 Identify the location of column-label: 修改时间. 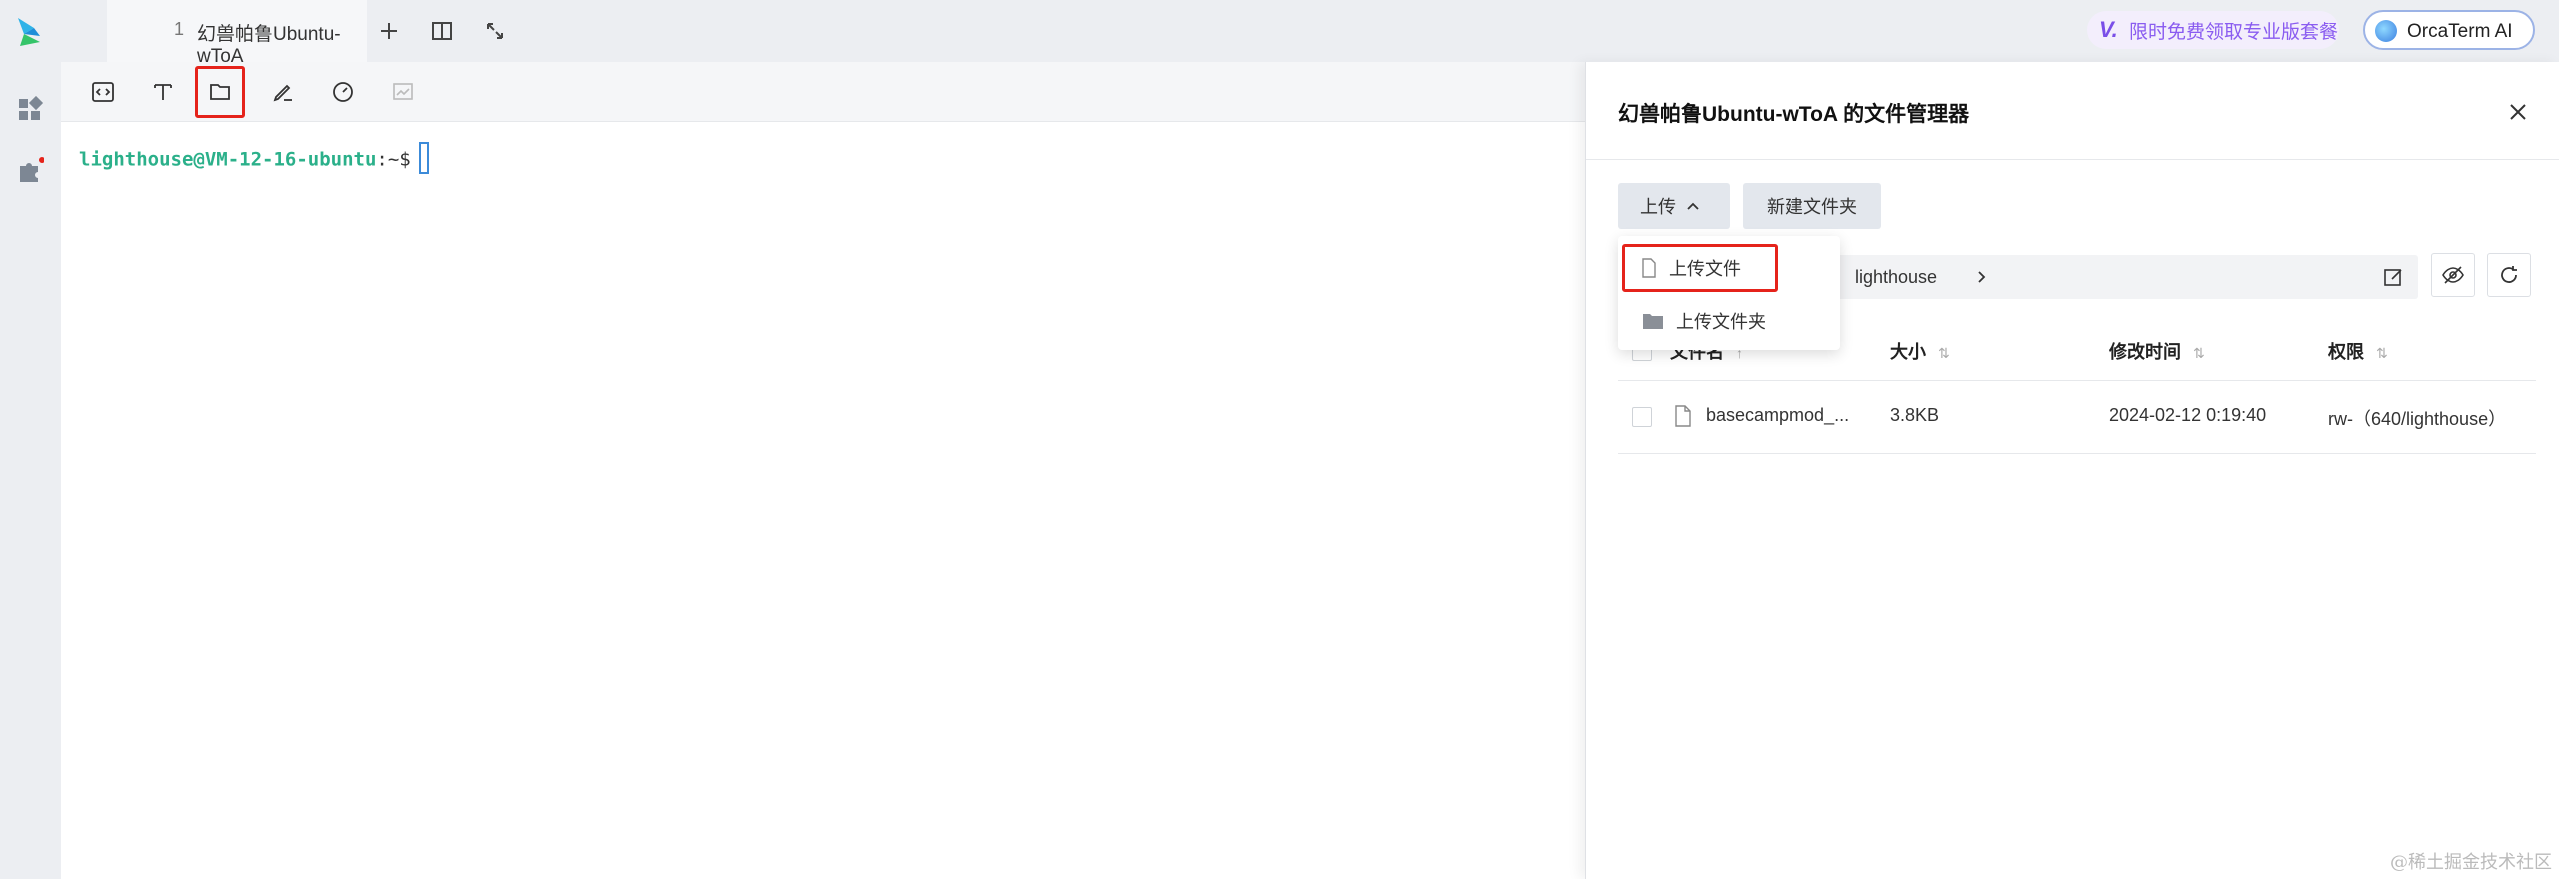
(2145, 352).